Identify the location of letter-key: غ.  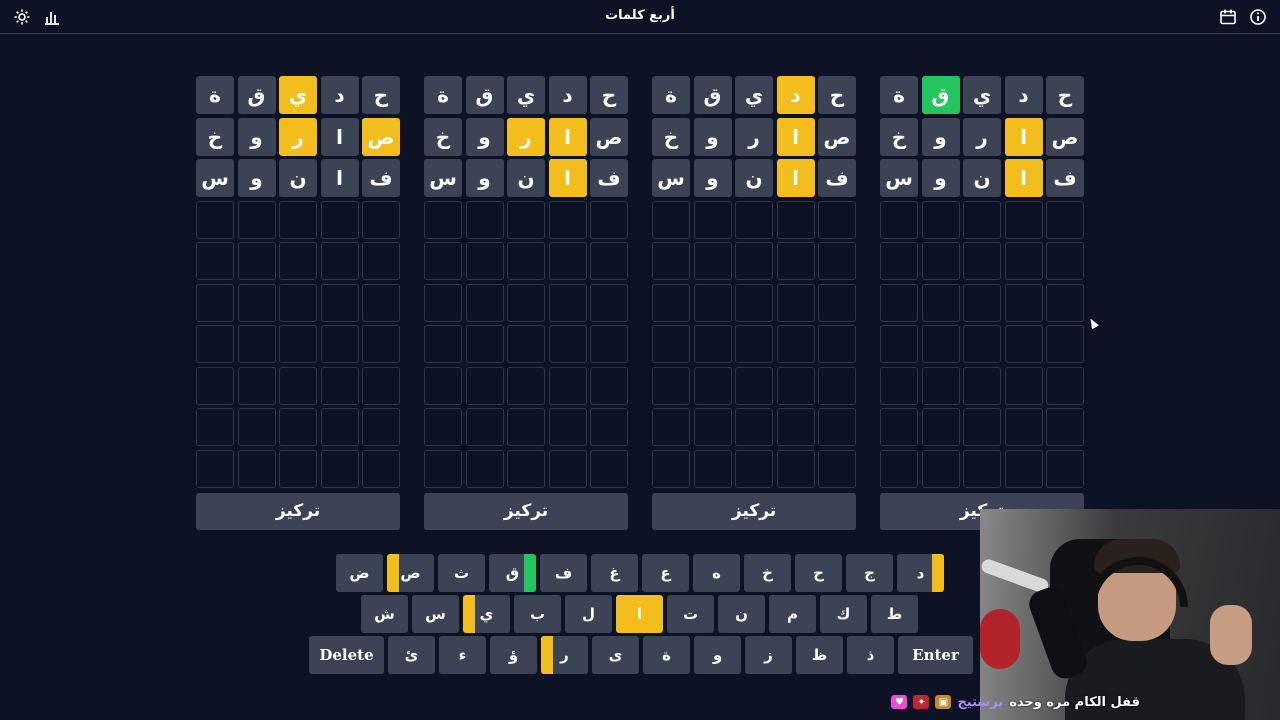
(614, 573).